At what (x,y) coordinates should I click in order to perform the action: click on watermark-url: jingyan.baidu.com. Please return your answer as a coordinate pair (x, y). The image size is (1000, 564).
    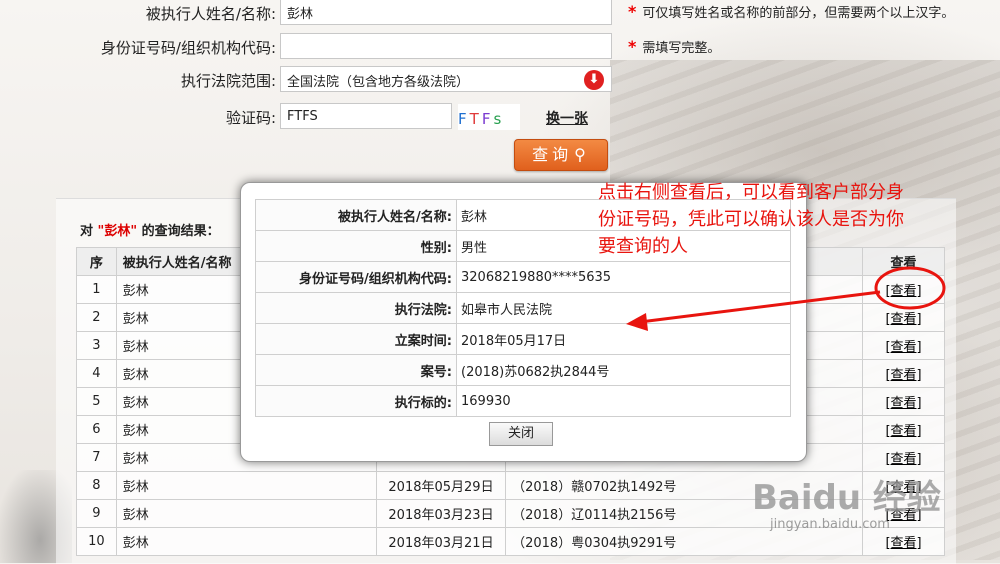
    Looking at the image, I should click on (830, 524).